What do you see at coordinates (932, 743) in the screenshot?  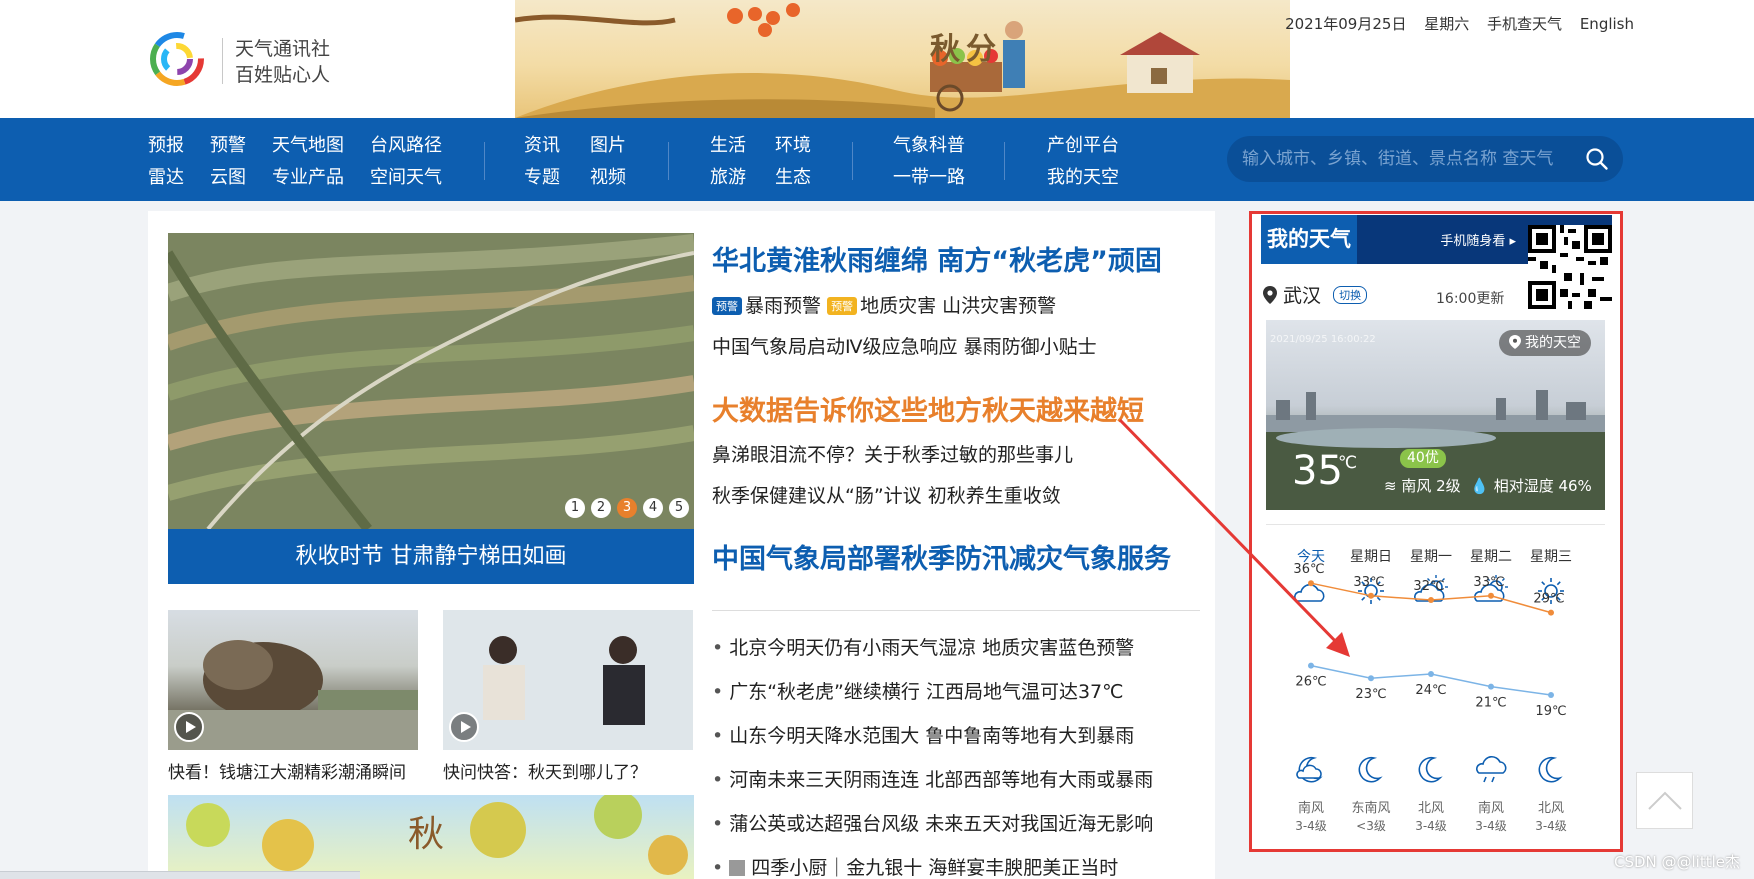 I see `list-item: • 山东今明天降水范围大 鲁中鲁南等地有大到暴雨` at bounding box center [932, 743].